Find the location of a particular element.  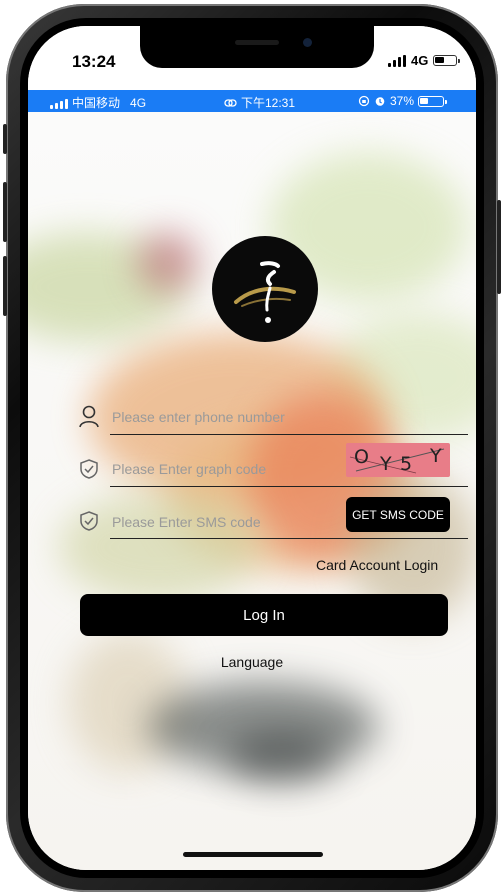

app-status-right: 37% is located at coordinates (403, 101).